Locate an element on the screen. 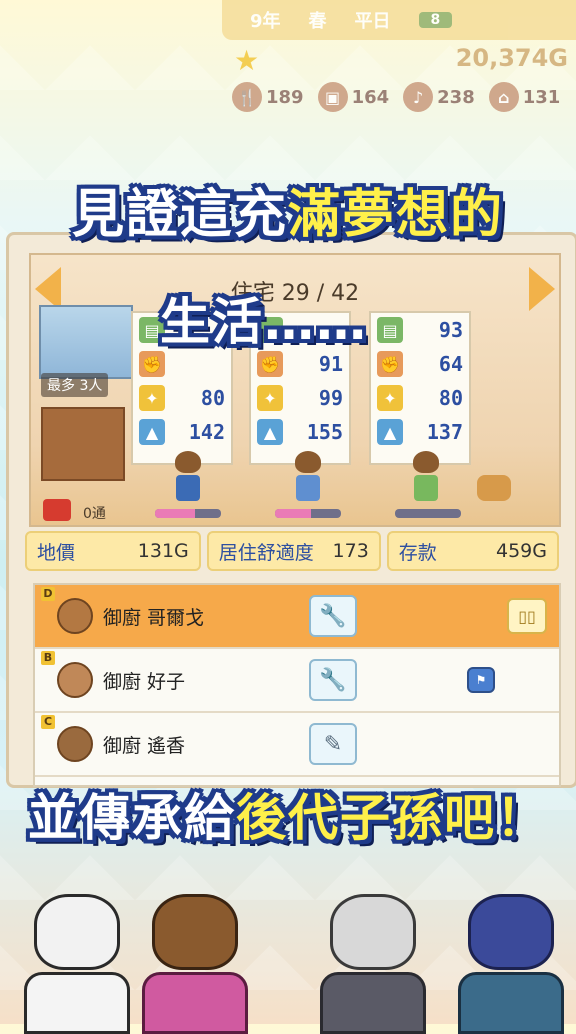 The image size is (576, 1034). hud-stat-value: 164 is located at coordinates (370, 97).